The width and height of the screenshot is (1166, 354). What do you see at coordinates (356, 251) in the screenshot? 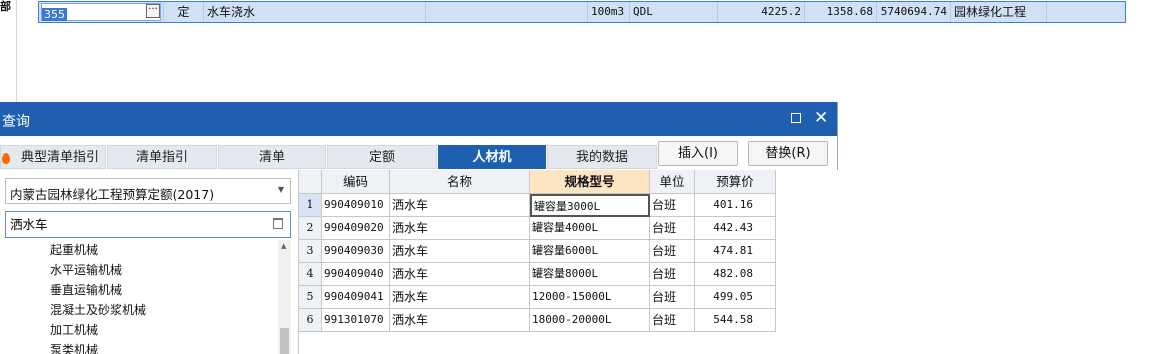
I see `code-cell: 990409030` at bounding box center [356, 251].